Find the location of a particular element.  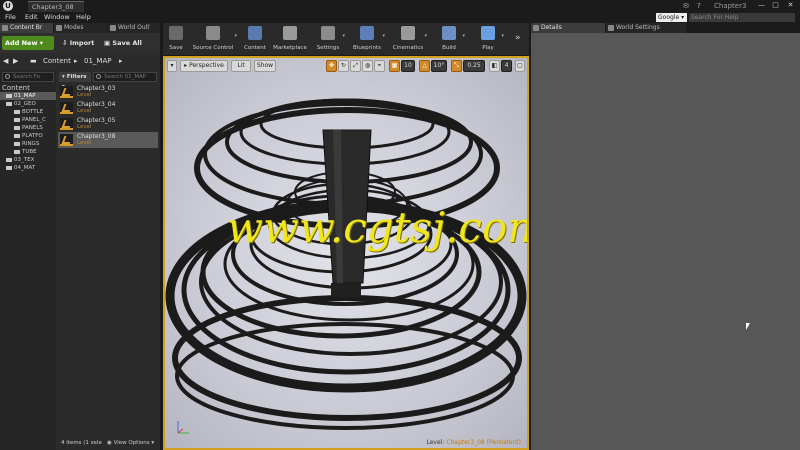

scale-snap-value: 0.25 is located at coordinates (474, 66).